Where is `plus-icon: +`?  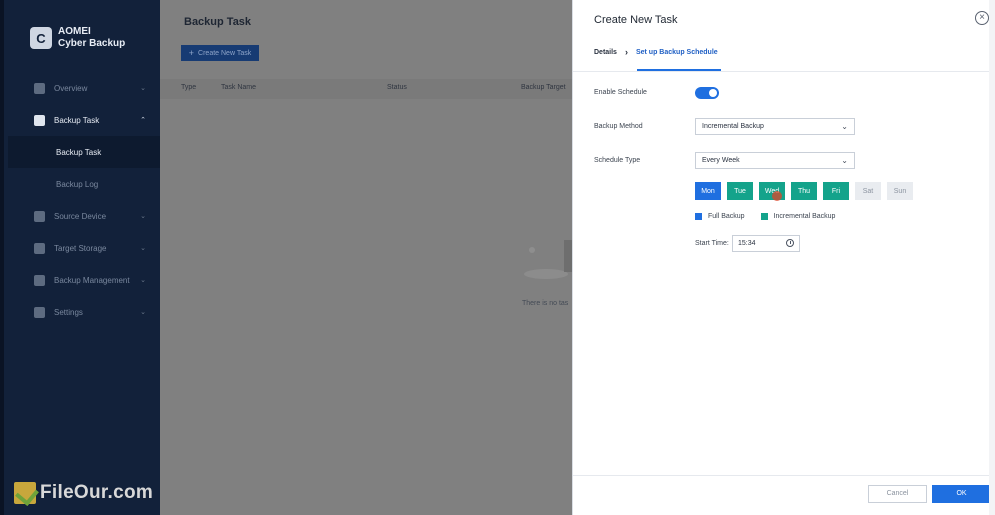 plus-icon: + is located at coordinates (191, 53).